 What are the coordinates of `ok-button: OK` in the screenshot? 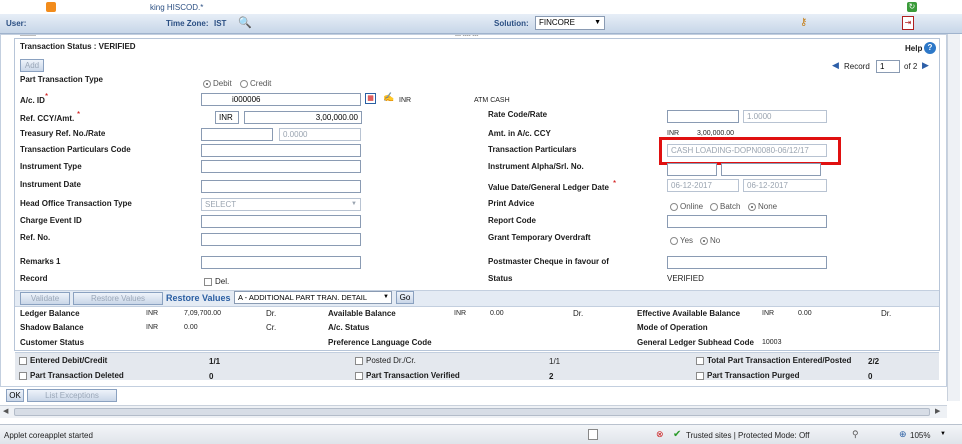 It's located at (15, 395).